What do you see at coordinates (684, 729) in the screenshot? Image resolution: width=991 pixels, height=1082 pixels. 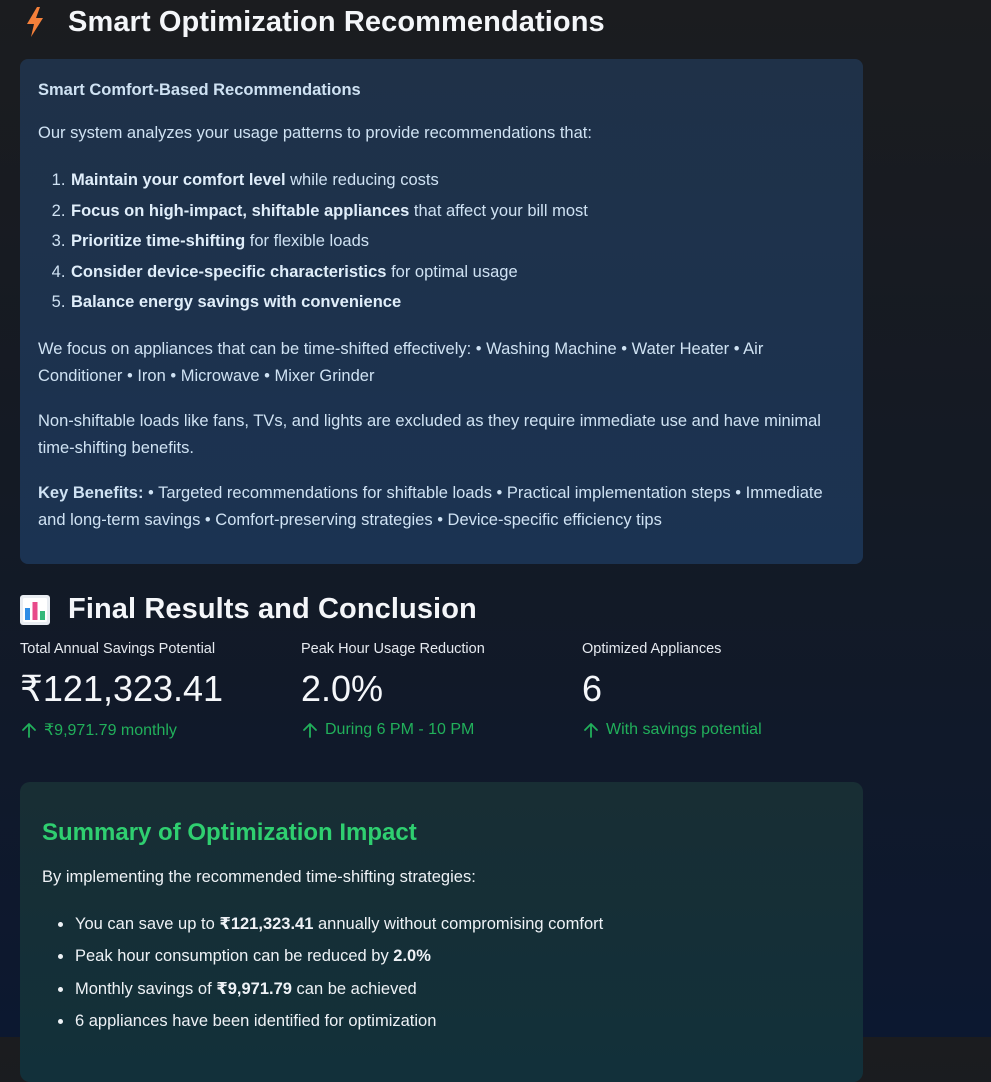 I see `metric-delta-text: With savings potential` at bounding box center [684, 729].